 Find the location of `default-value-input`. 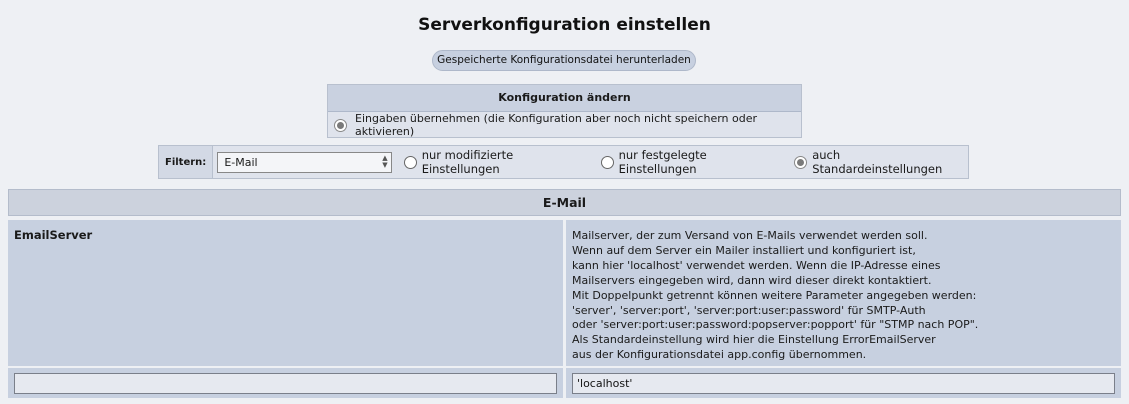

default-value-input is located at coordinates (843, 383).